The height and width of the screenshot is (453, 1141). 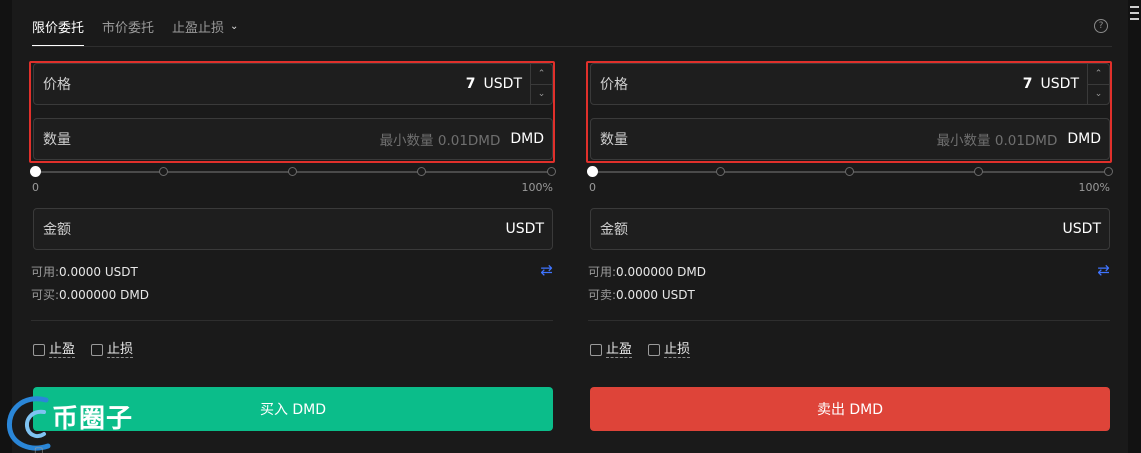 I want to click on watermark-logo: 币圈子, so click(x=79, y=422).